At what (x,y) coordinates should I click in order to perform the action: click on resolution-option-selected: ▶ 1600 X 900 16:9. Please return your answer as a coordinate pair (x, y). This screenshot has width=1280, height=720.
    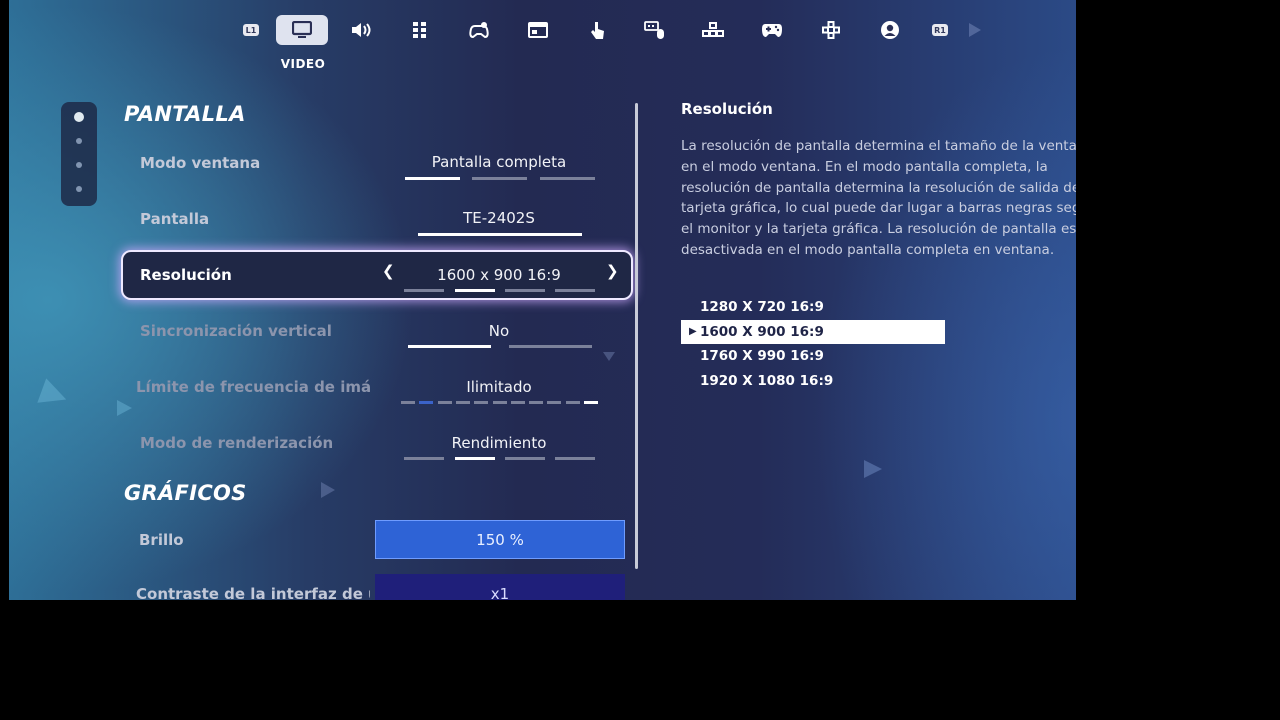
    Looking at the image, I should click on (813, 331).